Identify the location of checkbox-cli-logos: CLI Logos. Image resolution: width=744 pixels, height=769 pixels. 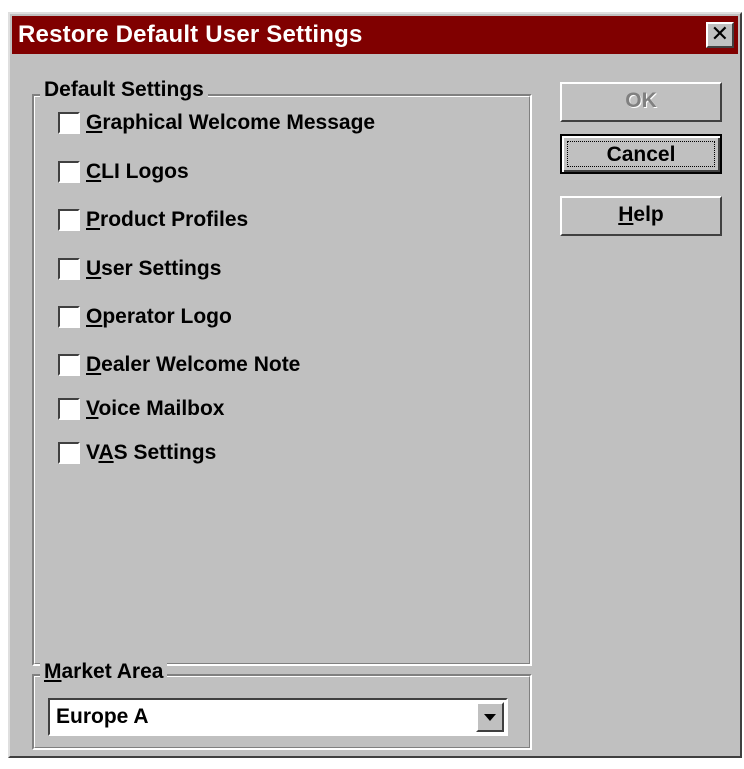
(123, 172).